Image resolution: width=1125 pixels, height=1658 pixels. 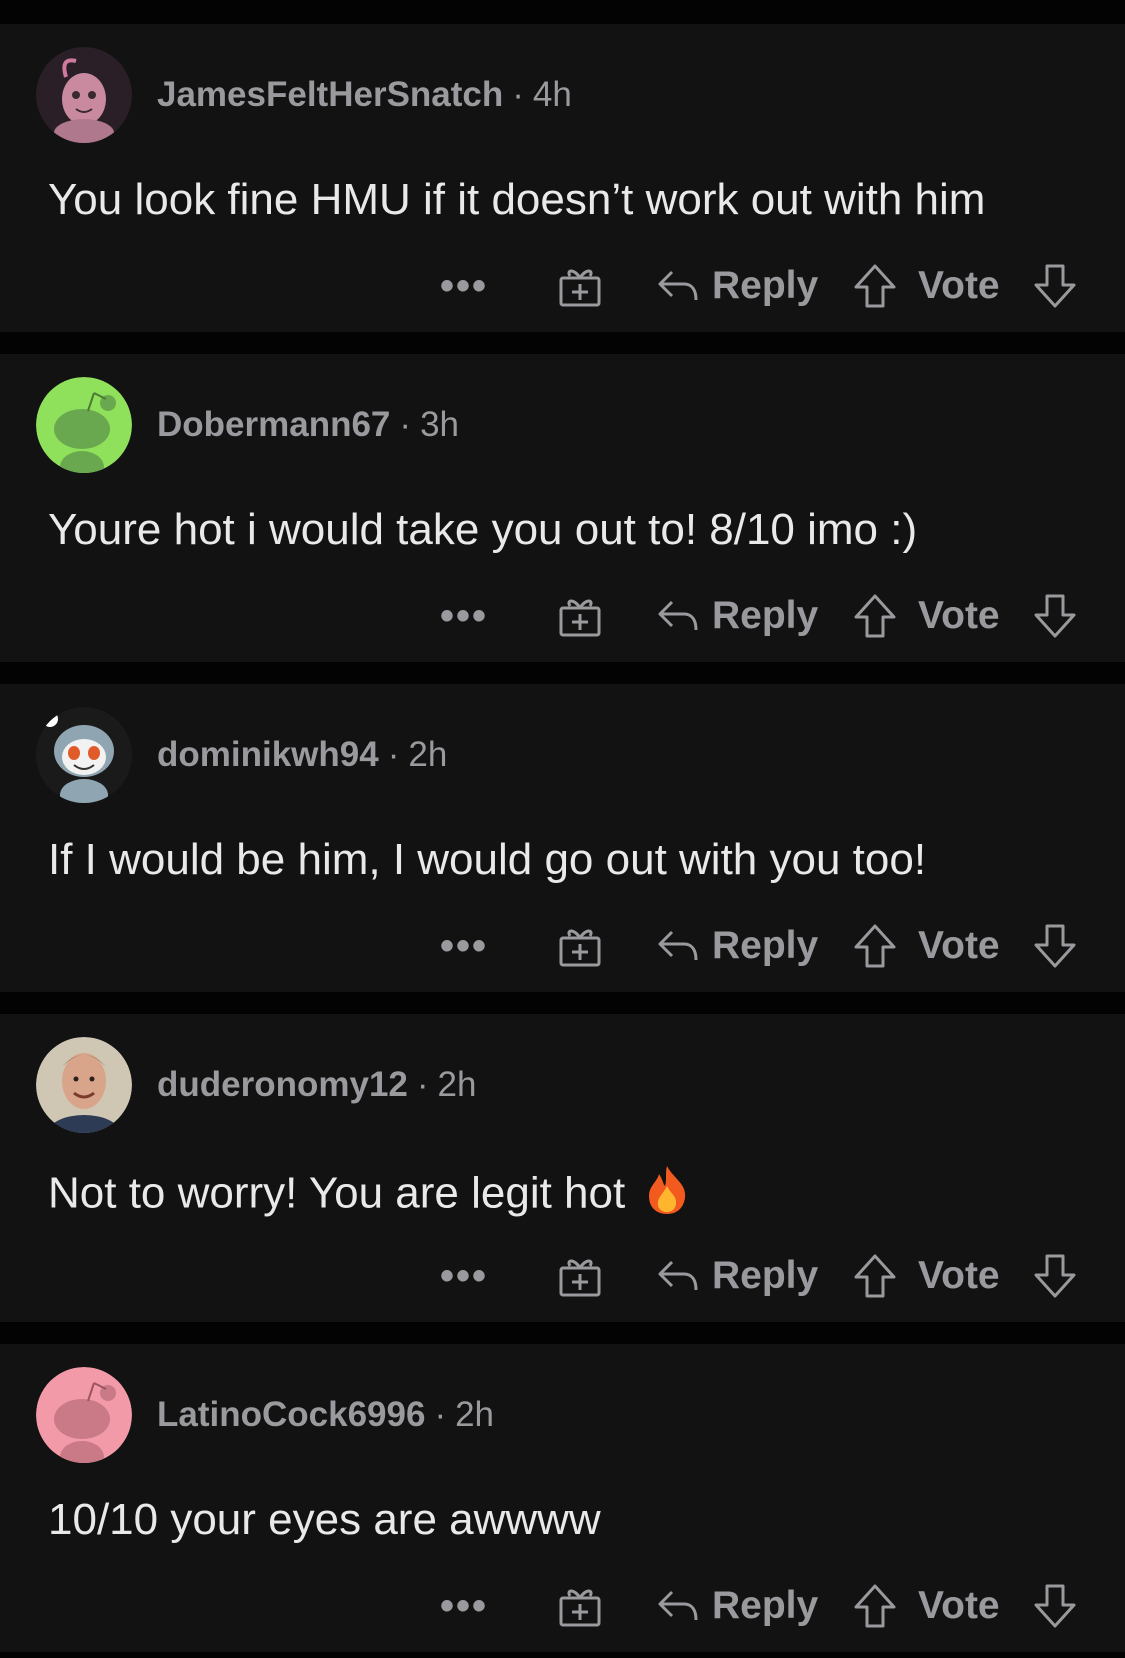 I want to click on comment-body: 10/10 your eyes are awwww, so click(x=324, y=1519).